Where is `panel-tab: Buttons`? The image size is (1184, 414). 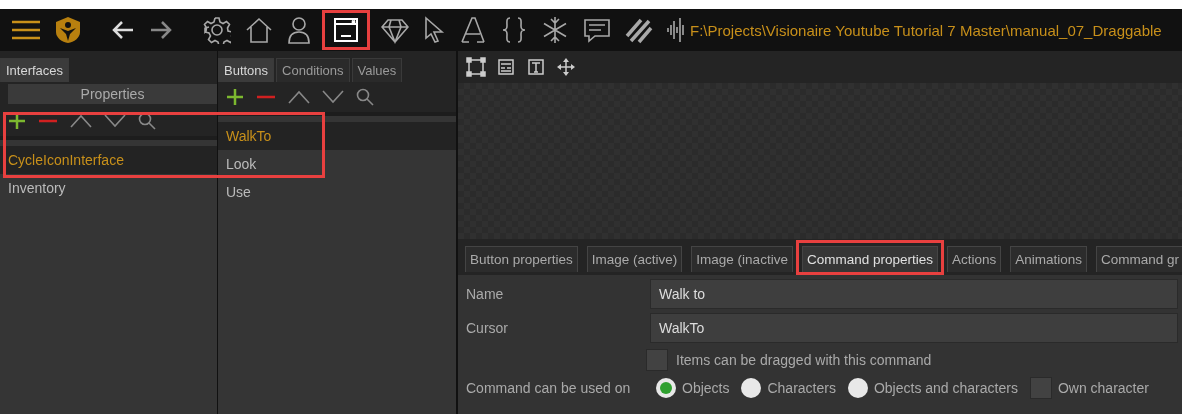
panel-tab: Buttons is located at coordinates (246, 70).